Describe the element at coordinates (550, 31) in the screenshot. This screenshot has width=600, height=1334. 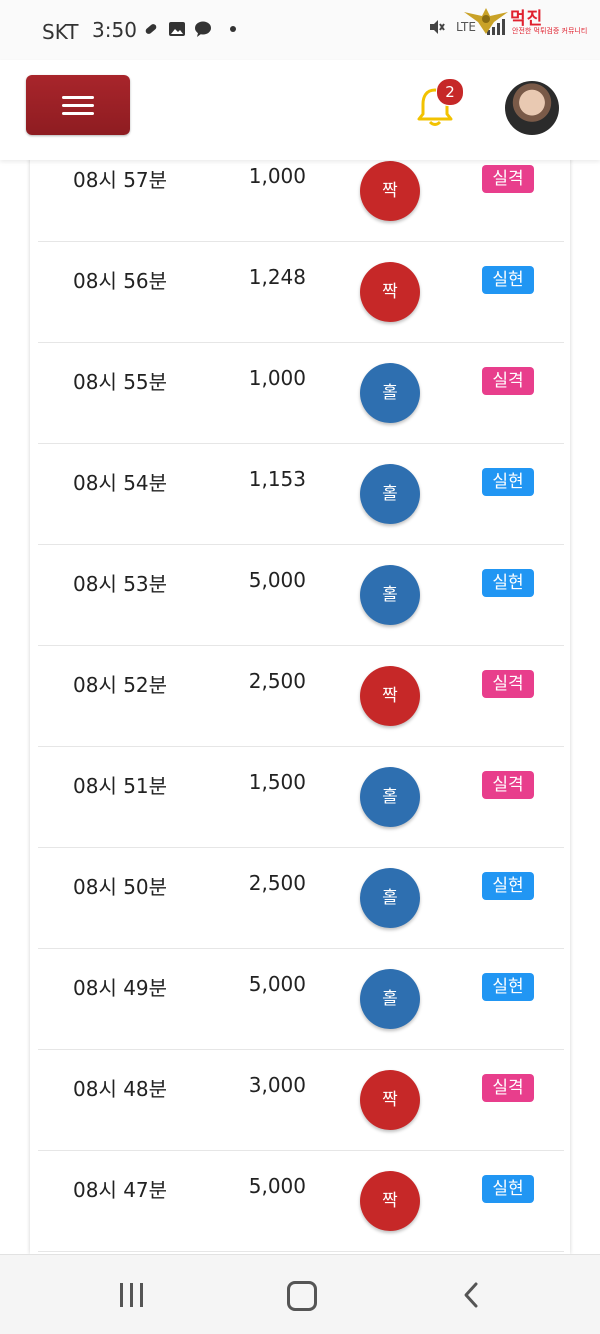
I see `watermark-subtext: 안전한 먹튀검증 커뮤니티` at that location.